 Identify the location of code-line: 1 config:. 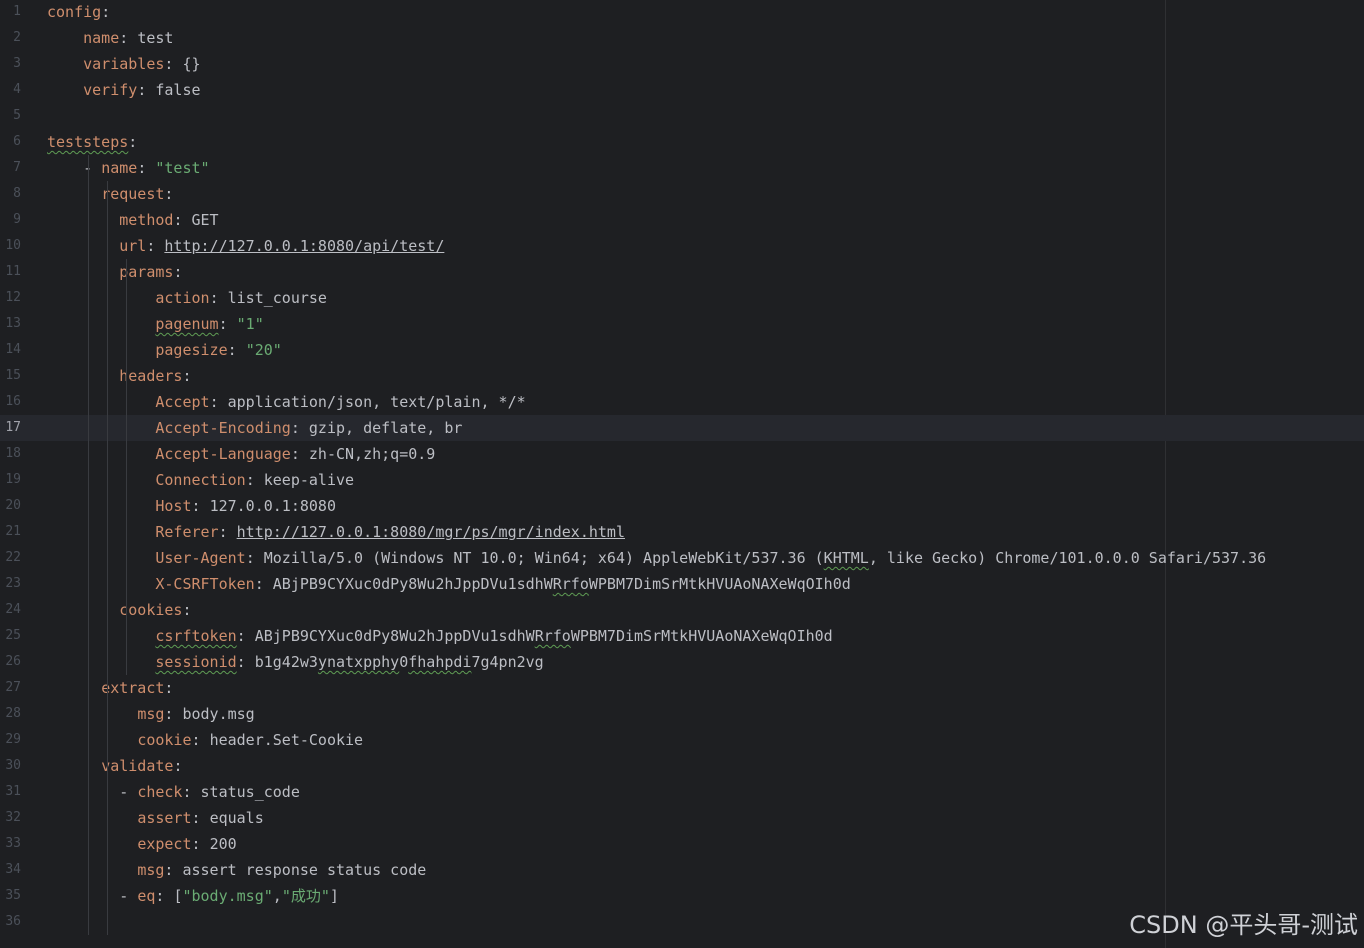
(682, 12).